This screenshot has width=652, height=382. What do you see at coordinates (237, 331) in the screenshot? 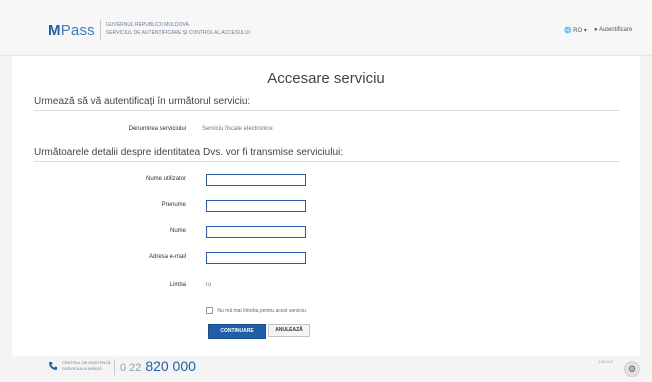
I see `continue-button: CONTINUARE` at bounding box center [237, 331].